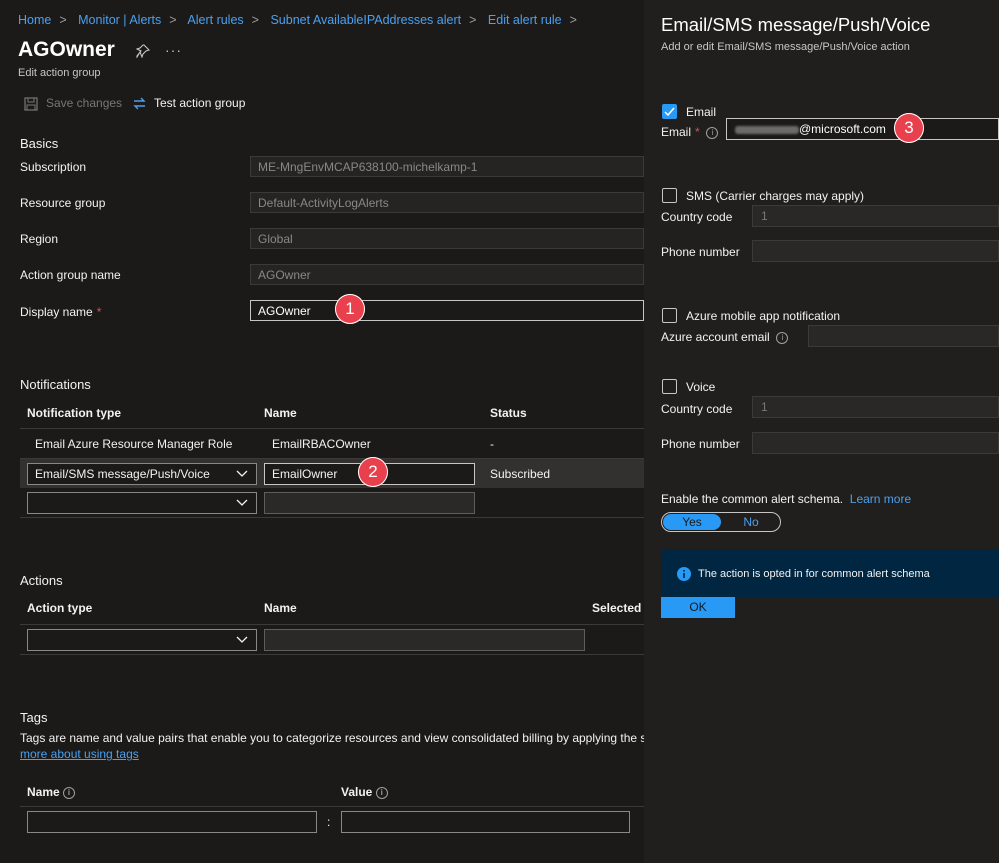  I want to click on voice-country-code-input: 1, so click(875, 407).